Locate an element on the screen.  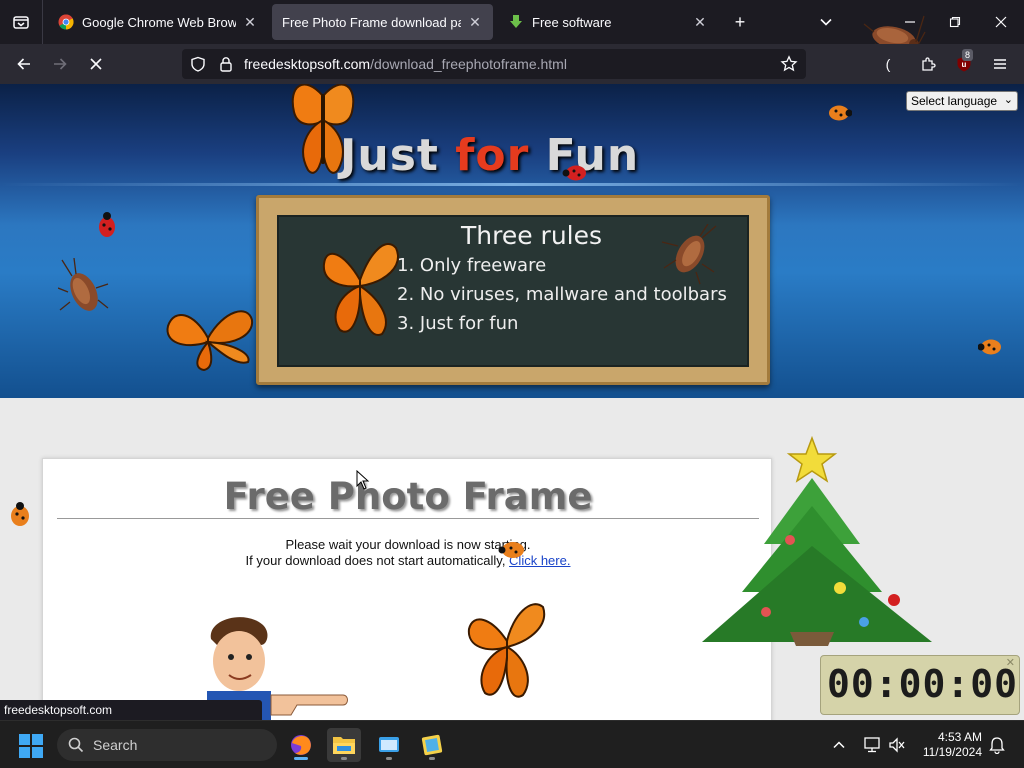
close-icon is located at coordinates (1001, 22).